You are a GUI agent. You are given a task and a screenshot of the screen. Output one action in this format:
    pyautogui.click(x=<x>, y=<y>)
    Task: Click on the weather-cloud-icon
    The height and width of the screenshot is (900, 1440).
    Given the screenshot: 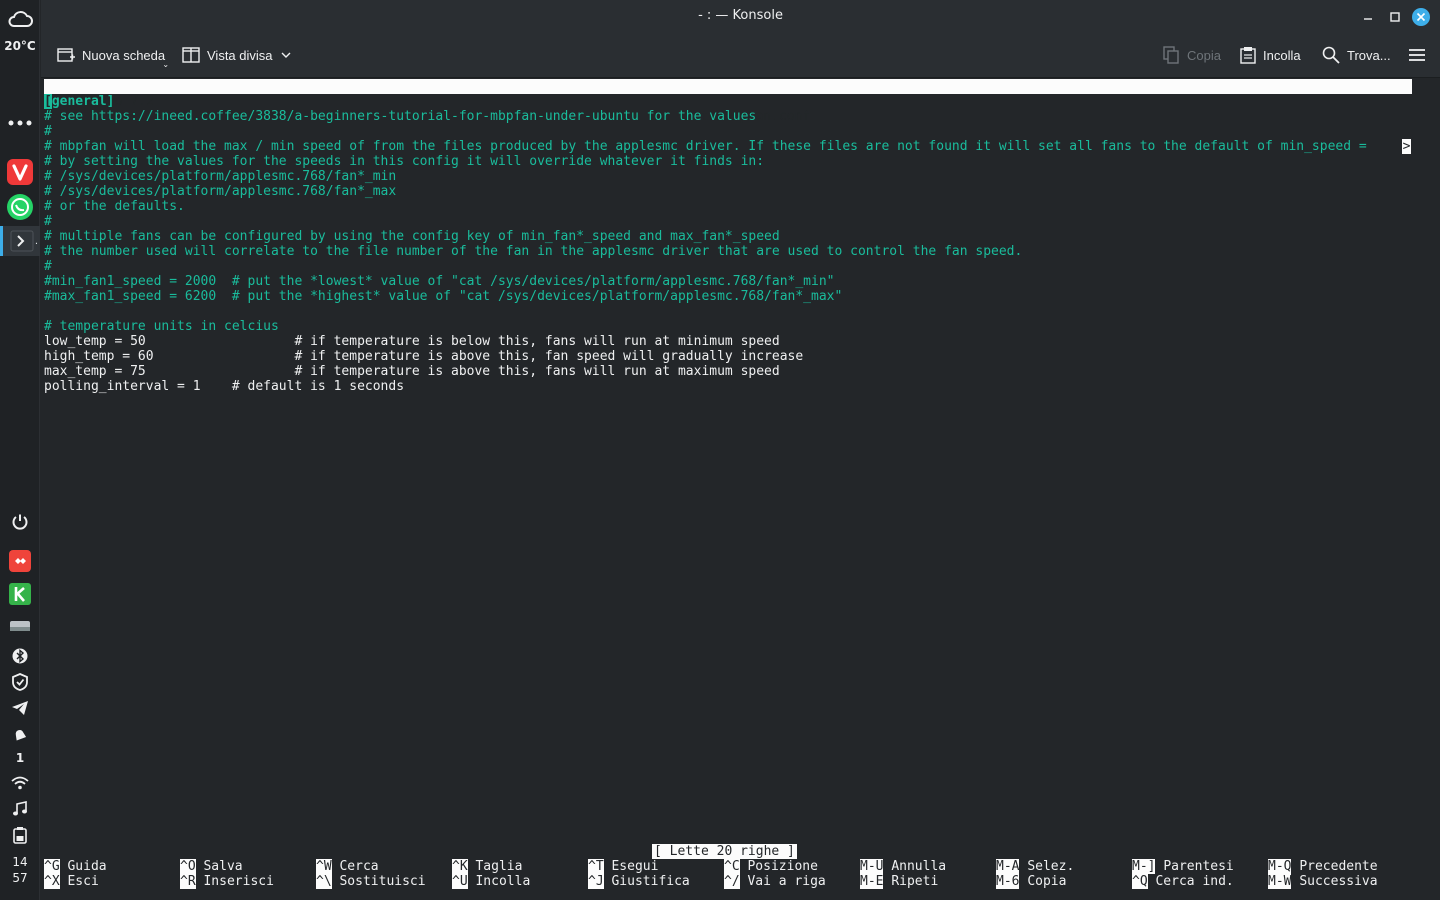 What is the action you would take?
    pyautogui.click(x=20, y=19)
    